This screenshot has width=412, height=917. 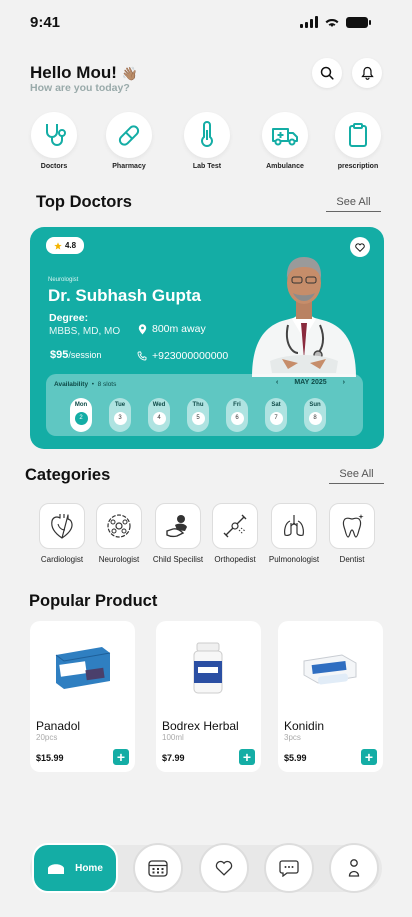 I want to click on nav-messages-button, so click(x=289, y=868).